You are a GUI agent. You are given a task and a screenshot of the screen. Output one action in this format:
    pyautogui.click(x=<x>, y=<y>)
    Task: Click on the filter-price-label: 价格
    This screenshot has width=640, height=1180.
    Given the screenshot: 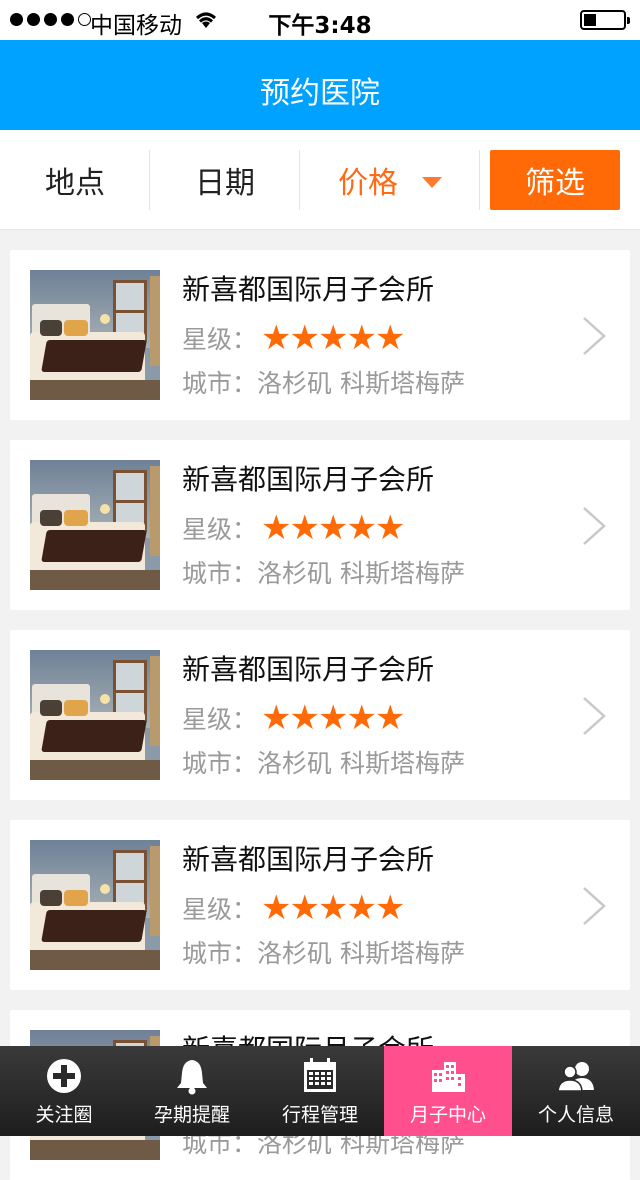 What is the action you would take?
    pyautogui.click(x=368, y=183)
    